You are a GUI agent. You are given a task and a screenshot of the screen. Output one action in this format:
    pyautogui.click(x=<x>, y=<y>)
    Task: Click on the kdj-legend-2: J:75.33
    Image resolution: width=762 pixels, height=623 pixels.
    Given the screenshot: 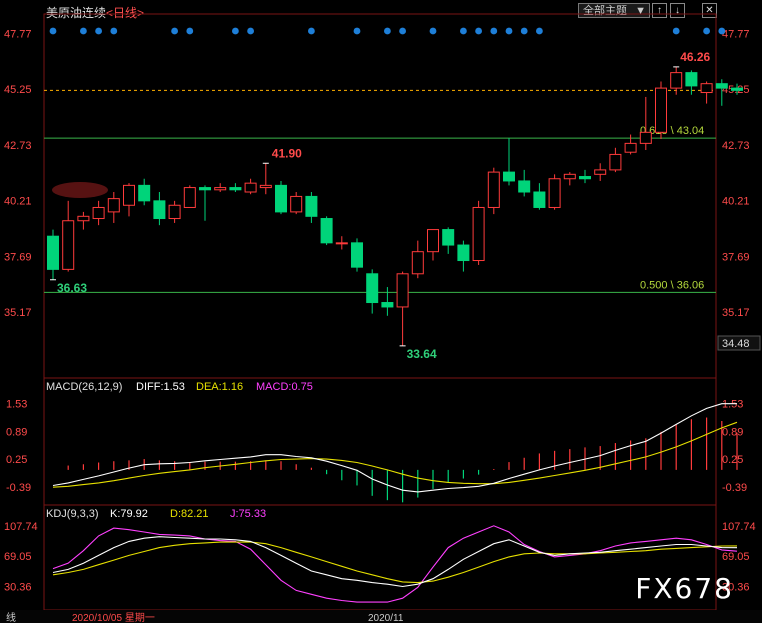 What is the action you would take?
    pyautogui.click(x=248, y=514)
    